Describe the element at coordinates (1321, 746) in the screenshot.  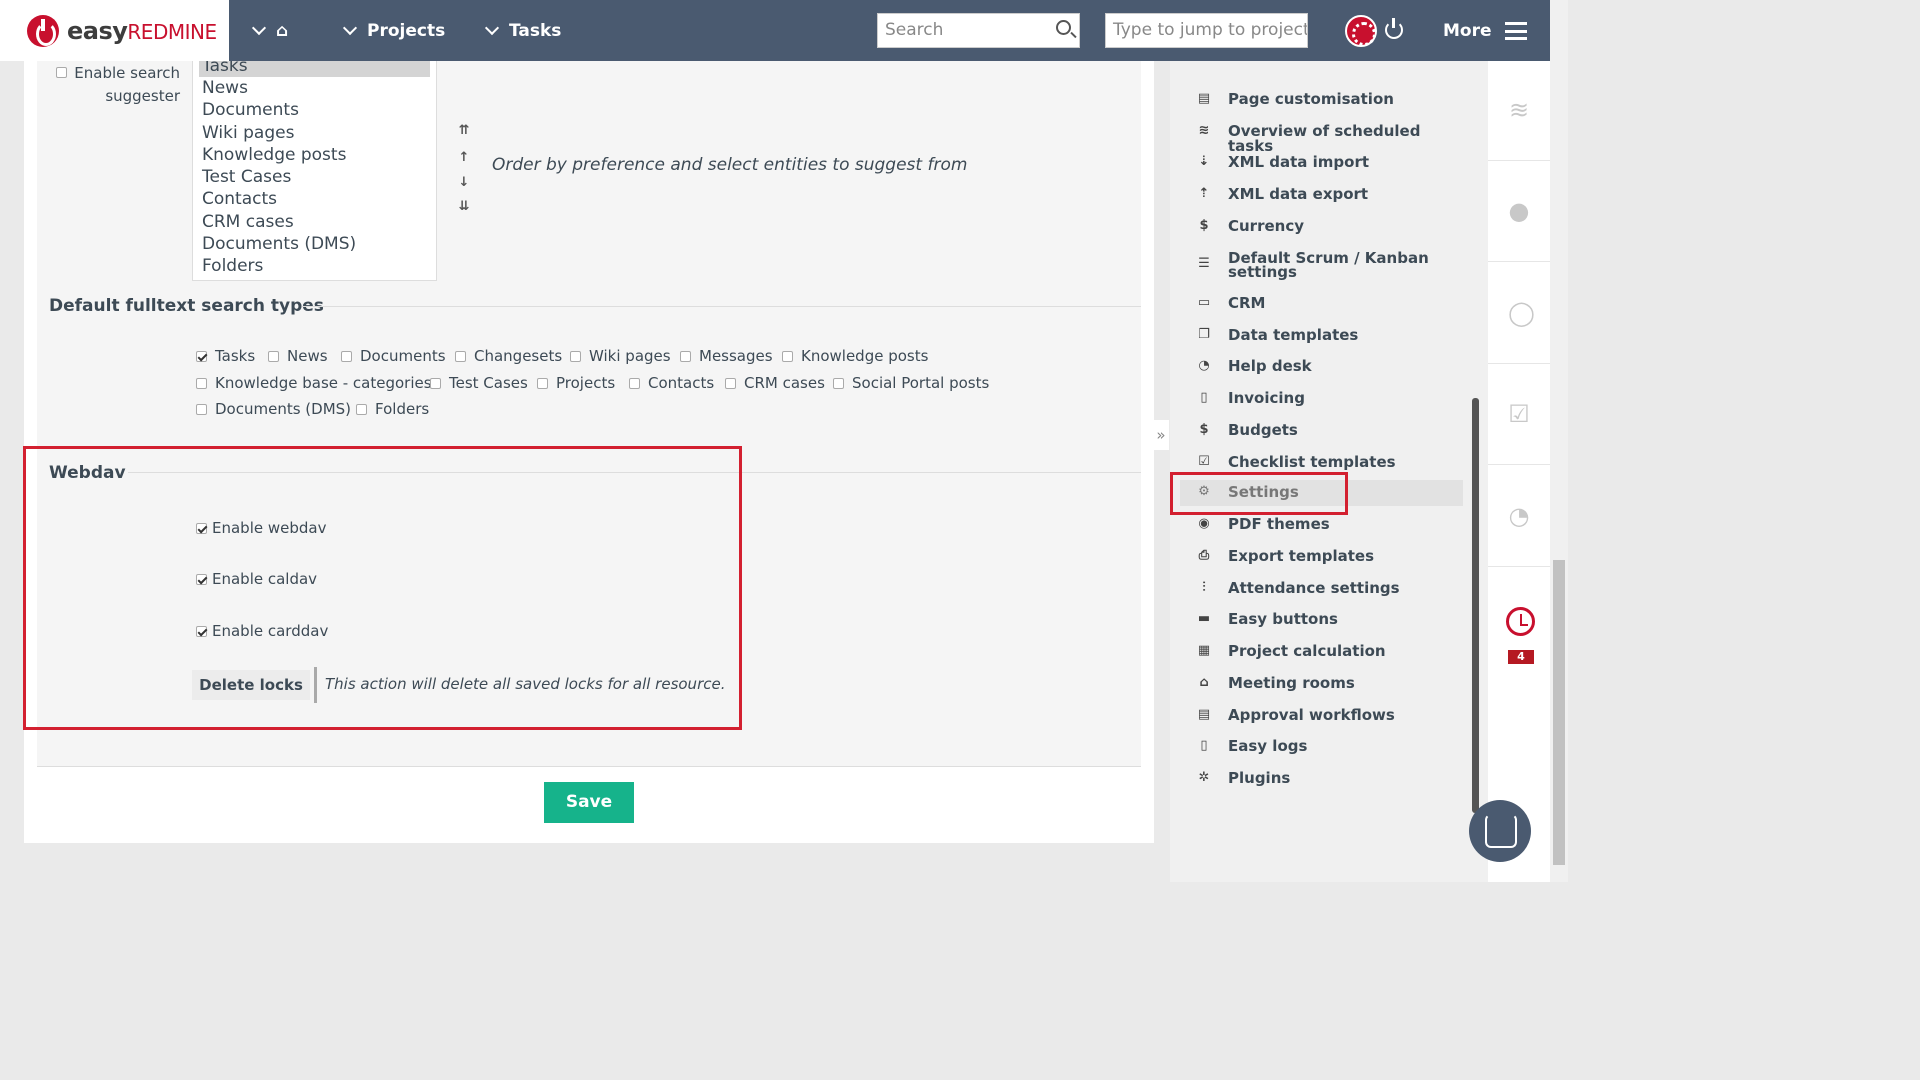
I see `sidebar-item-easy-logs: ▯ Easy logs` at that location.